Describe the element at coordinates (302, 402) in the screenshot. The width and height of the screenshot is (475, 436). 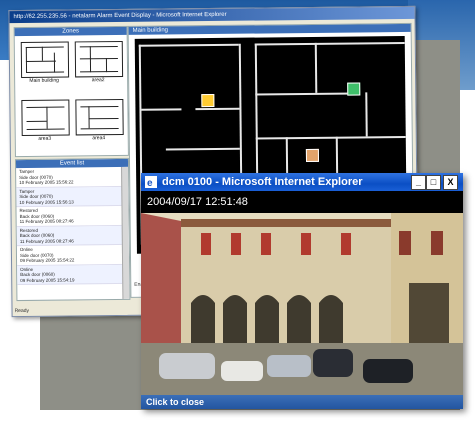
I see `close-bar: Click to close` at that location.